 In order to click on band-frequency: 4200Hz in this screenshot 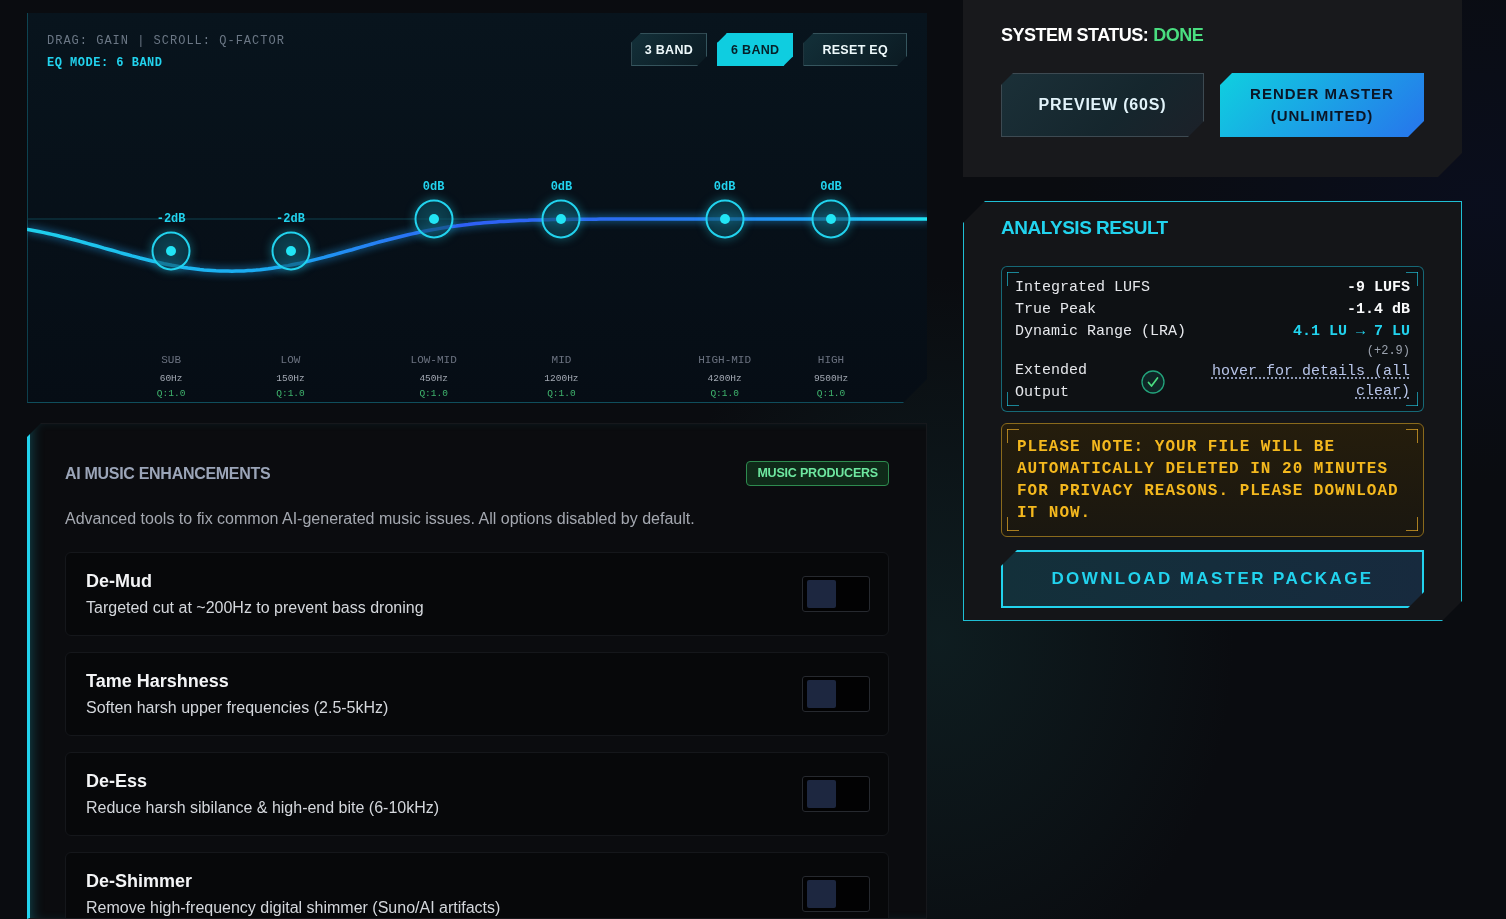, I will do `click(724, 379)`.